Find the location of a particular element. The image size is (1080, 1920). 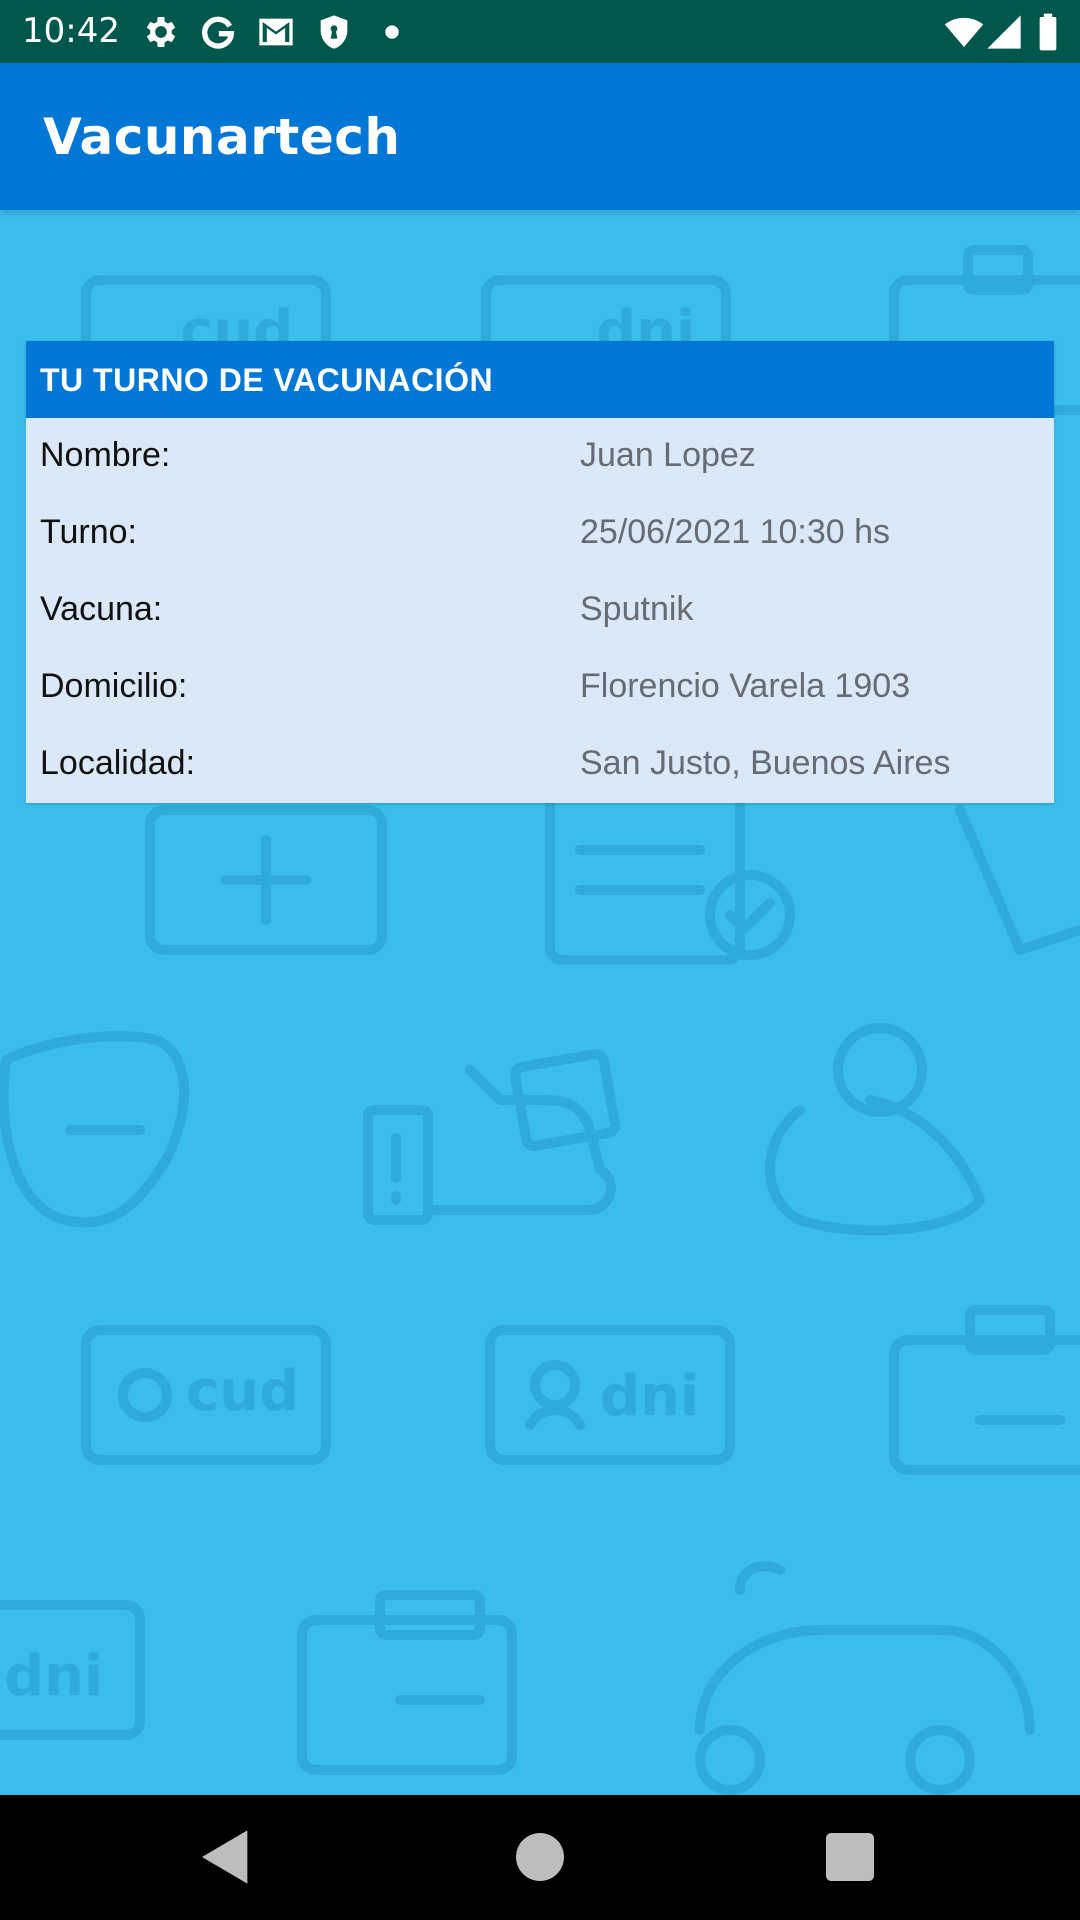

gmail-icon is located at coordinates (276, 32).